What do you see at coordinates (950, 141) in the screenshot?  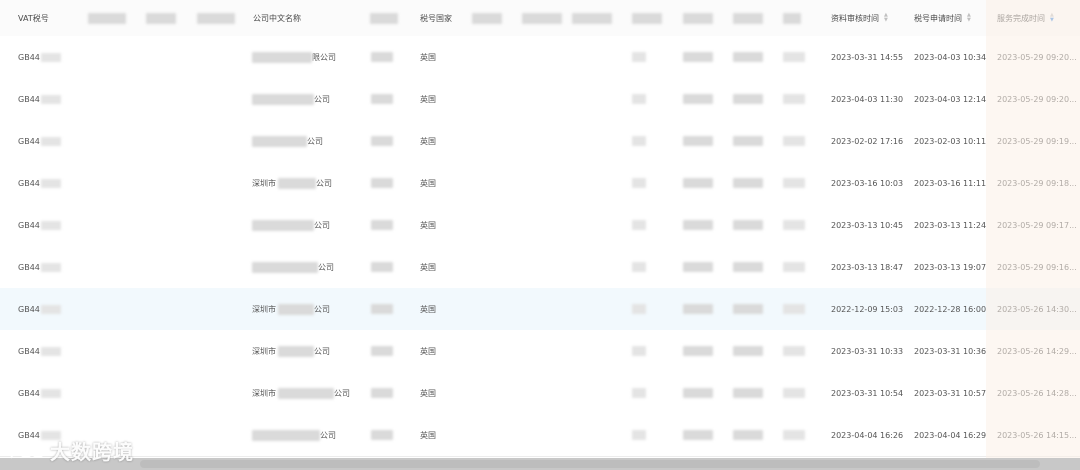 I see `apply-time: 2023-02-03 10:11` at bounding box center [950, 141].